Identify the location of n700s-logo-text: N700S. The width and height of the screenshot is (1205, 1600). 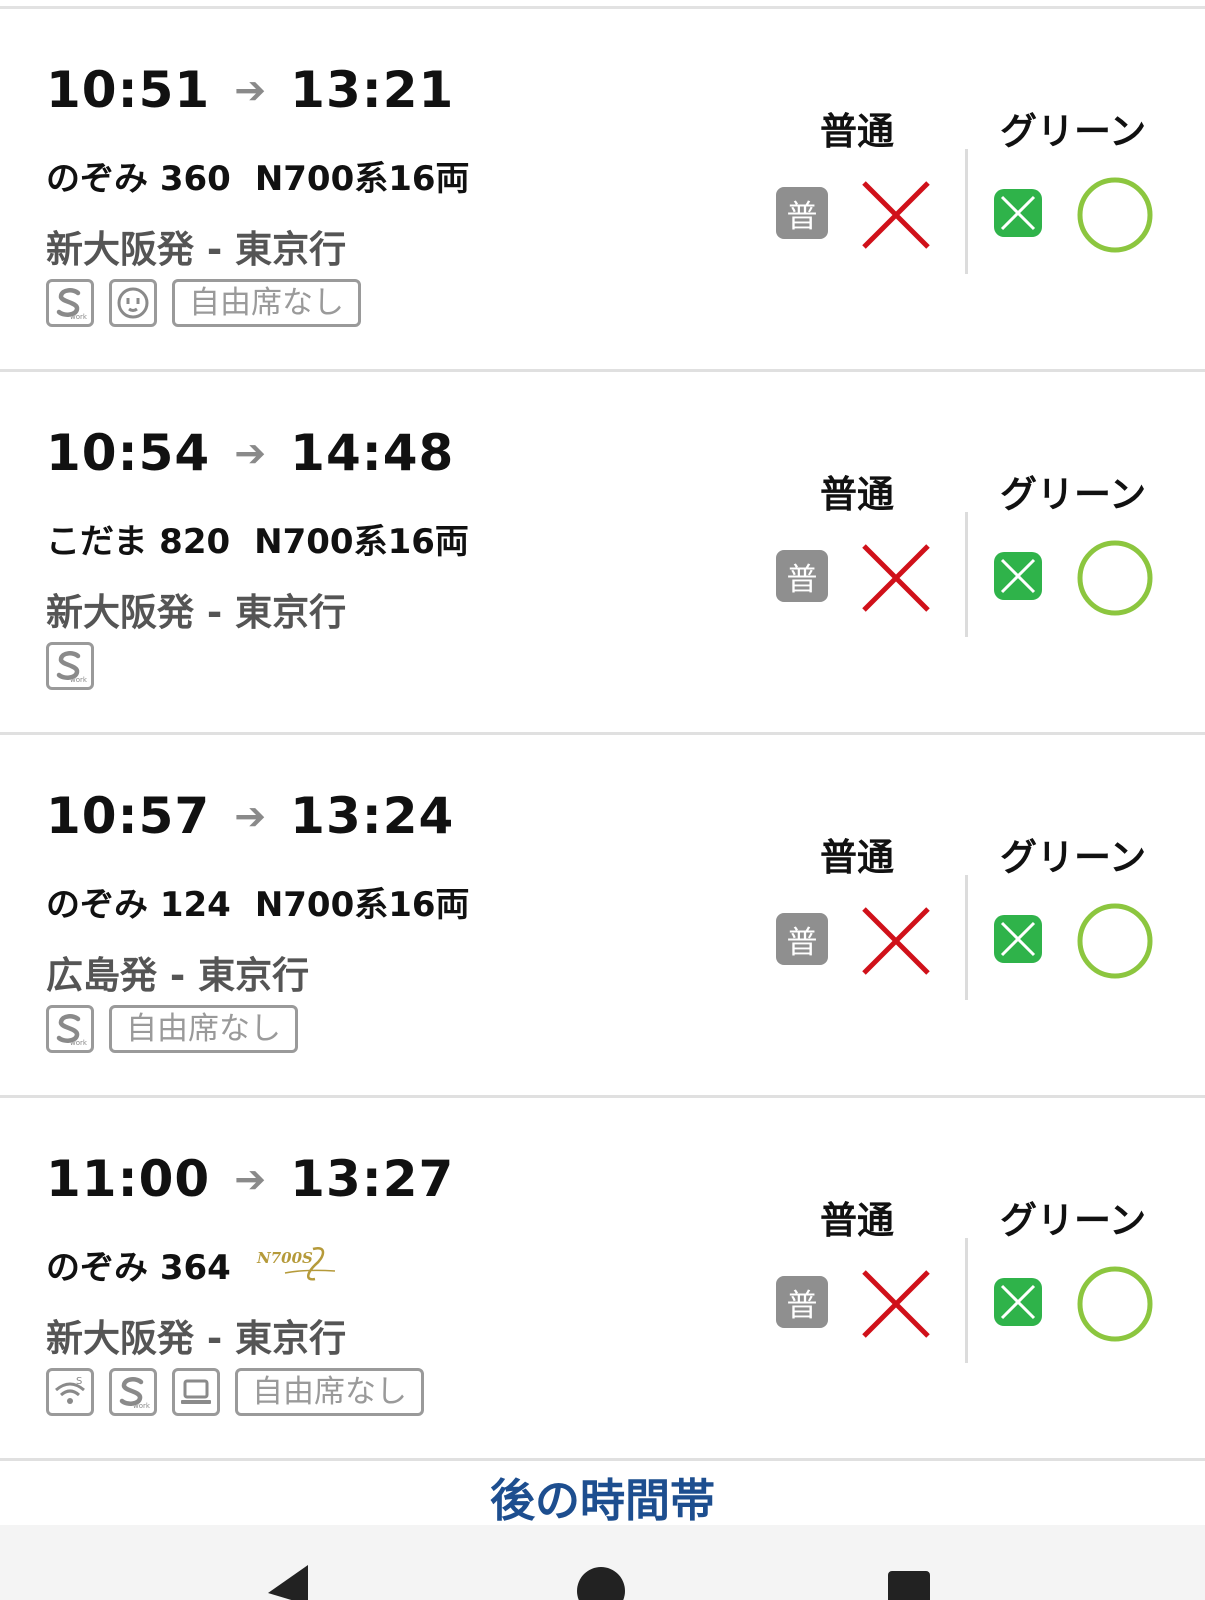
(284, 1258).